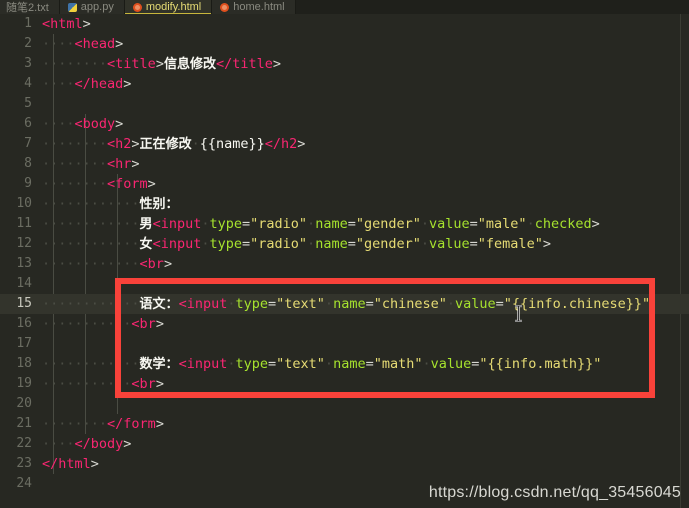  Describe the element at coordinates (344, 204) in the screenshot. I see `code-line: 10 ············性别：` at that location.